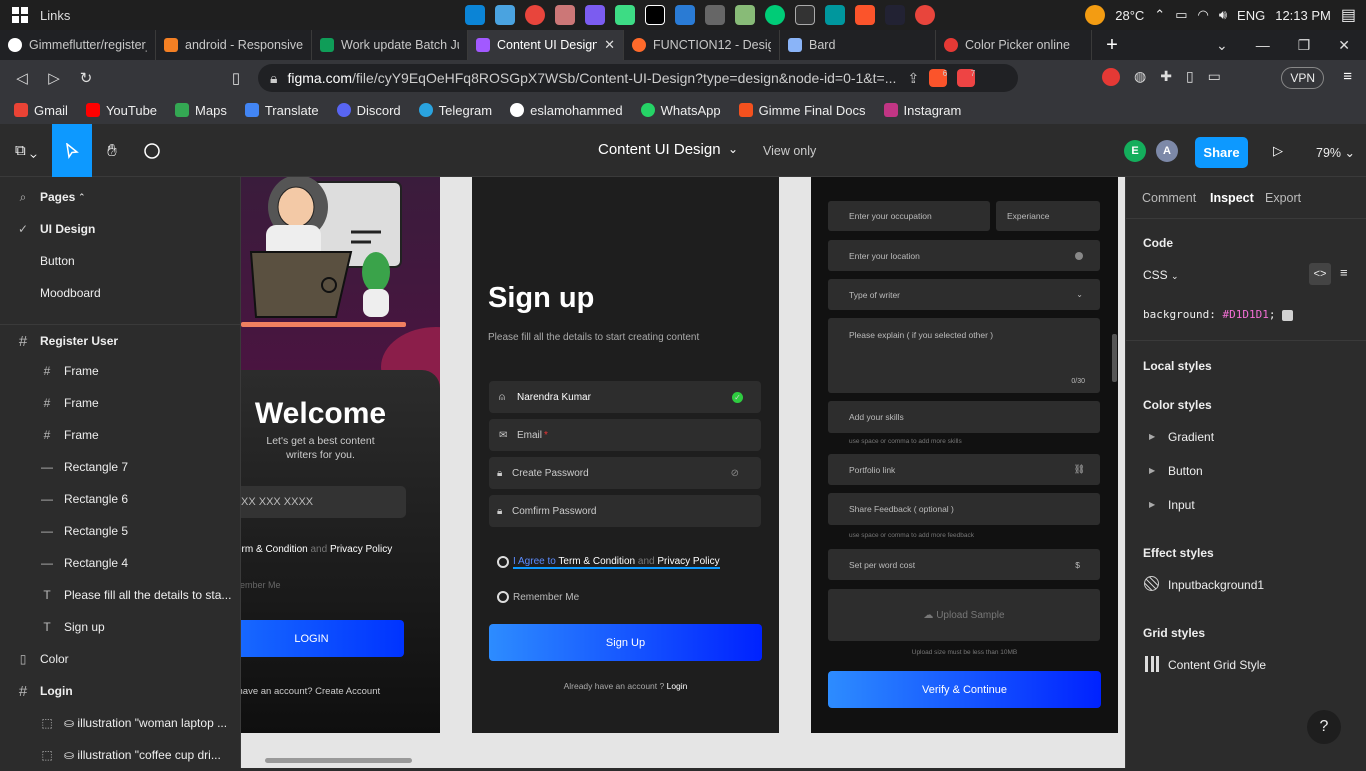 Image resolution: width=1366 pixels, height=771 pixels. Describe the element at coordinates (455, 110) in the screenshot. I see `bookmark-telegram: Telegram` at that location.